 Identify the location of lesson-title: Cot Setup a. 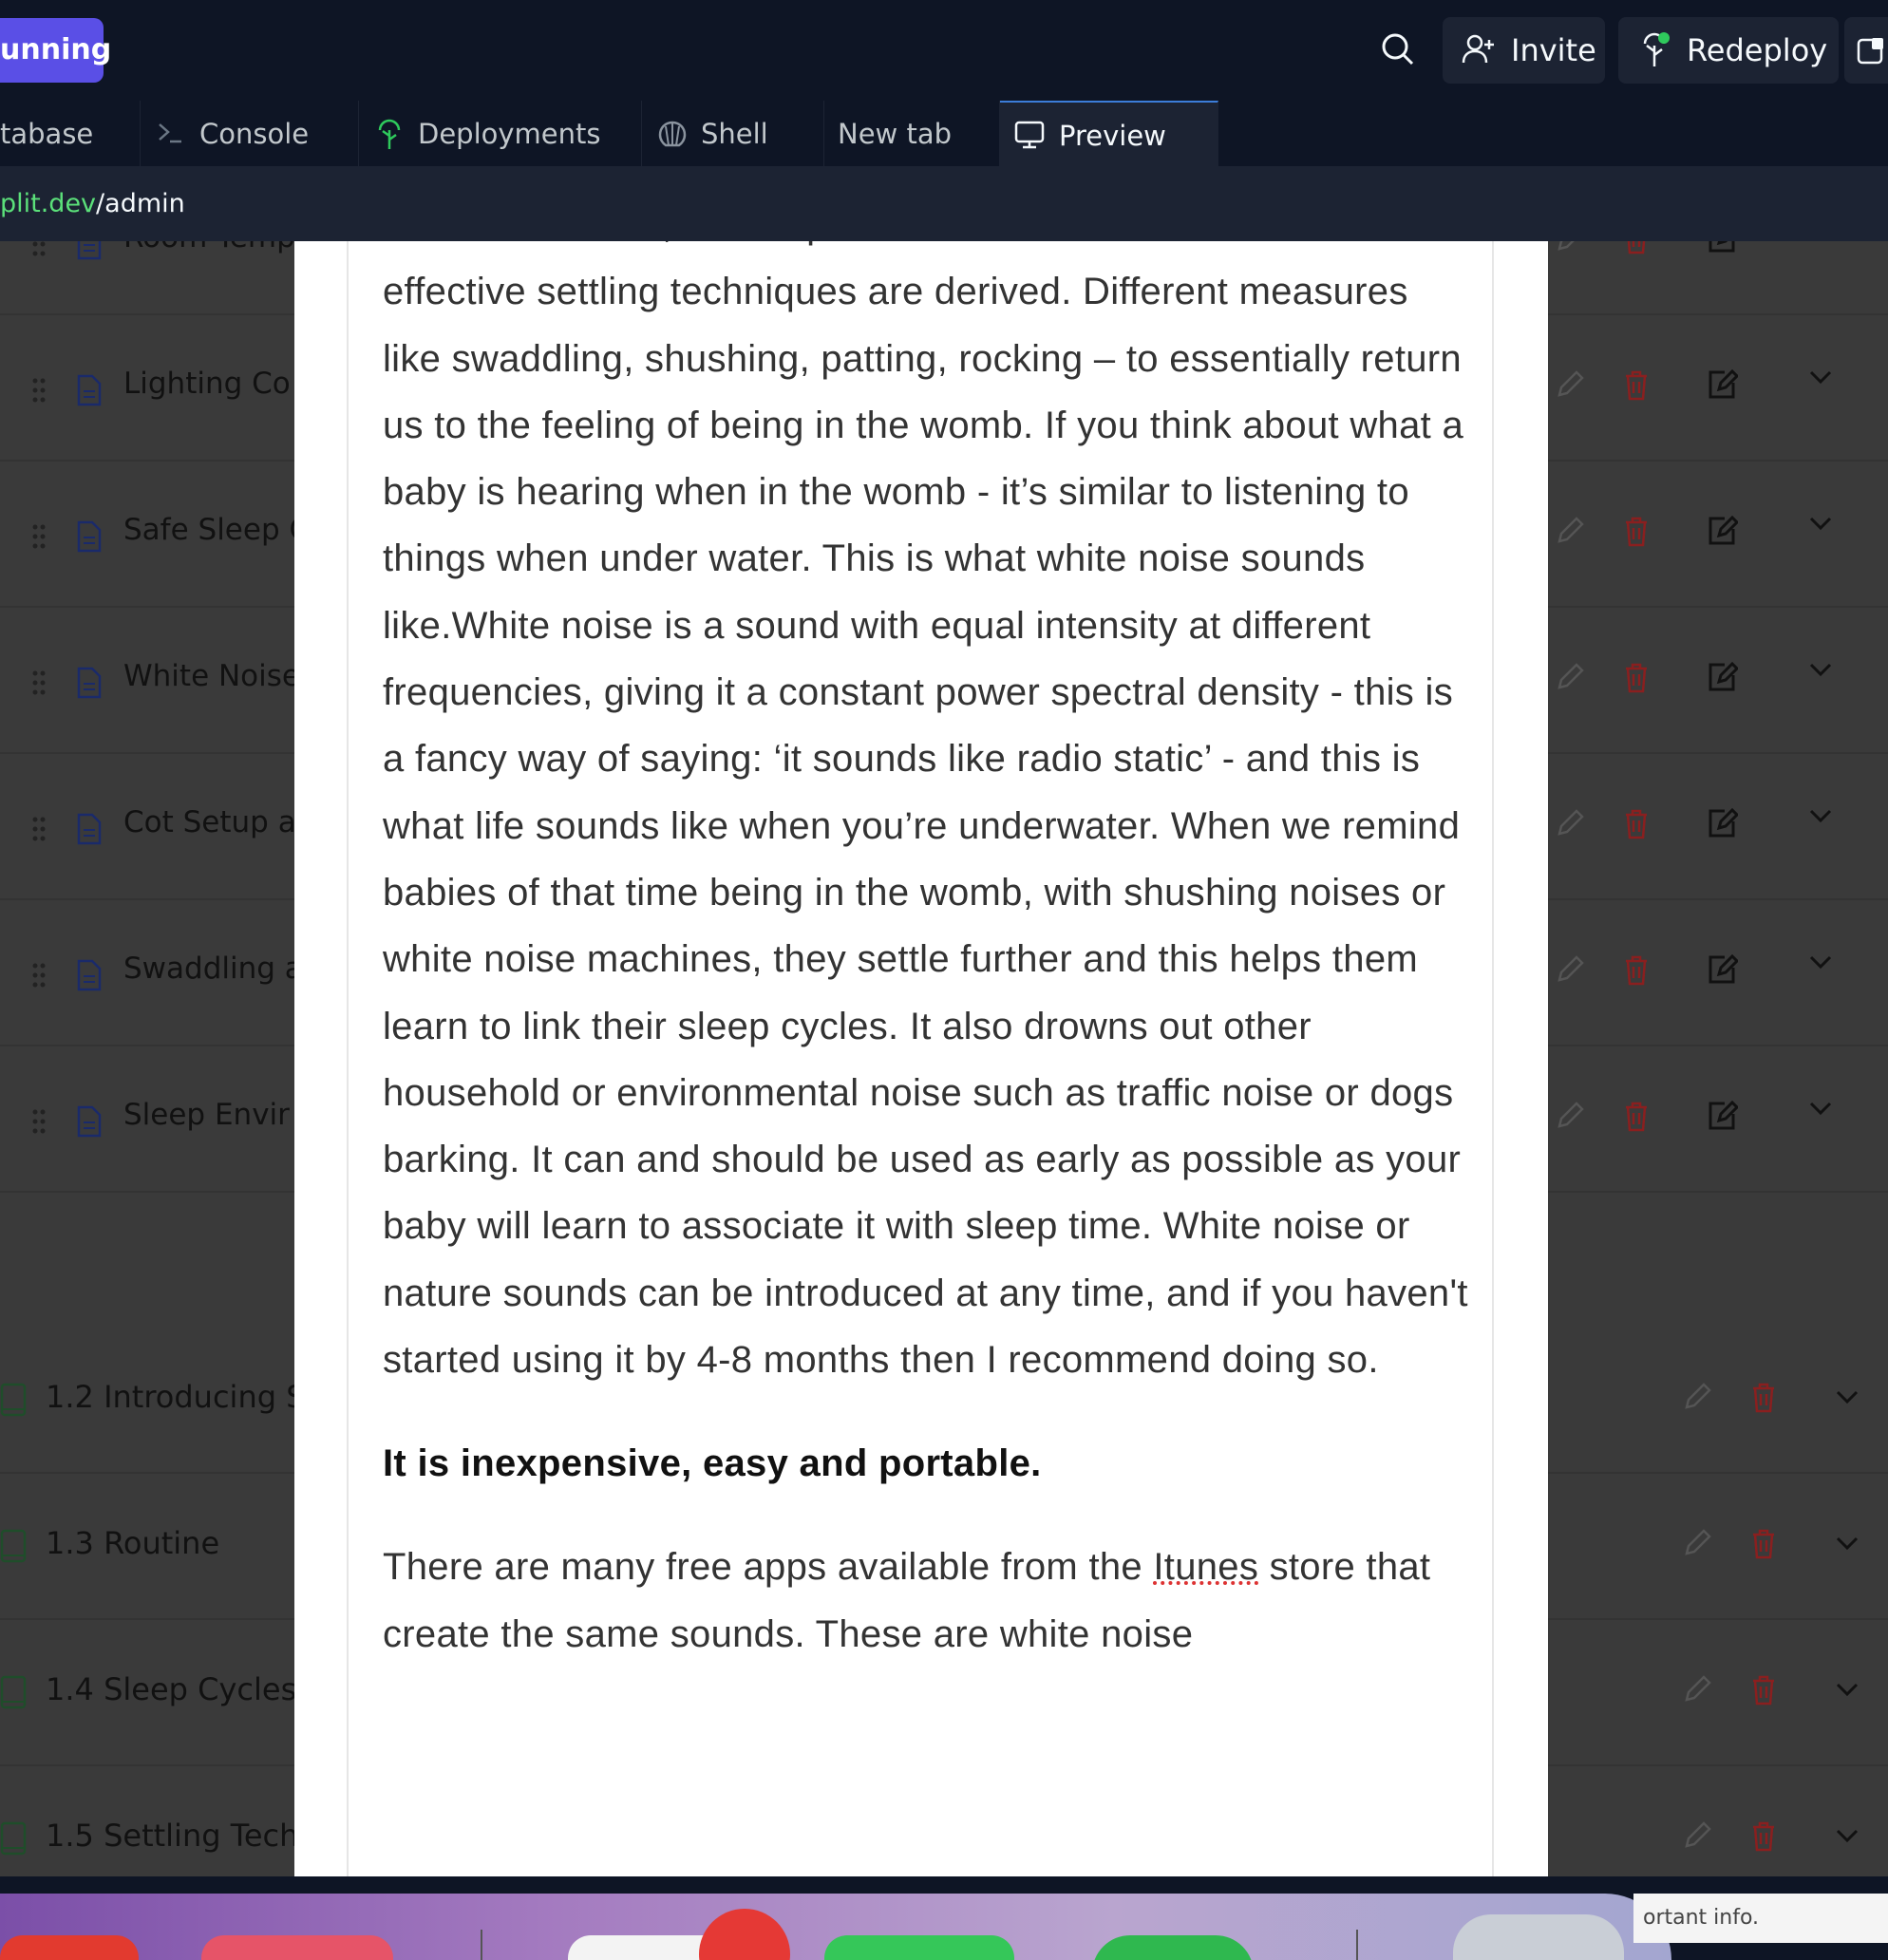
(209, 822).